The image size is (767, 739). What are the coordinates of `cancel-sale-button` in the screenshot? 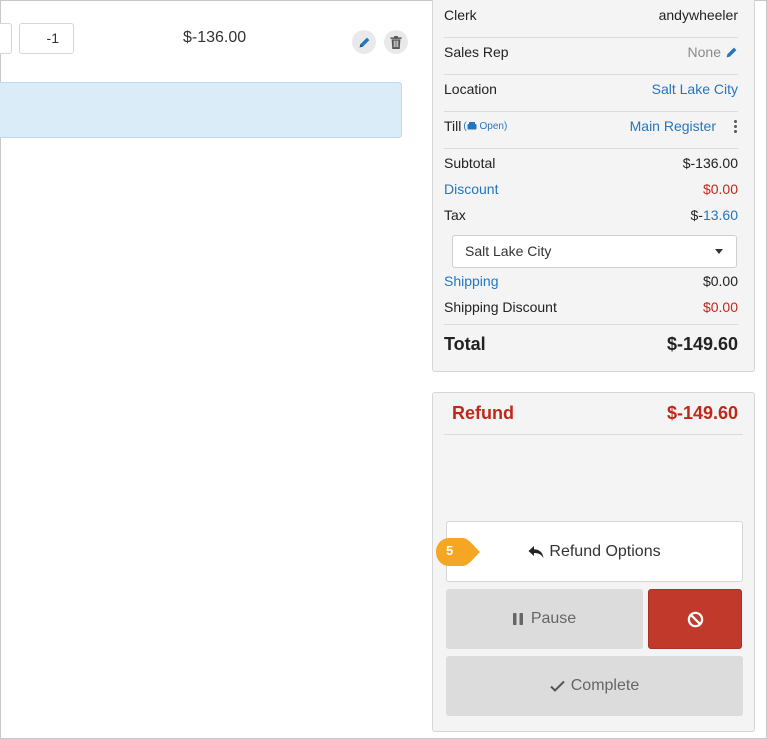 It's located at (695, 619).